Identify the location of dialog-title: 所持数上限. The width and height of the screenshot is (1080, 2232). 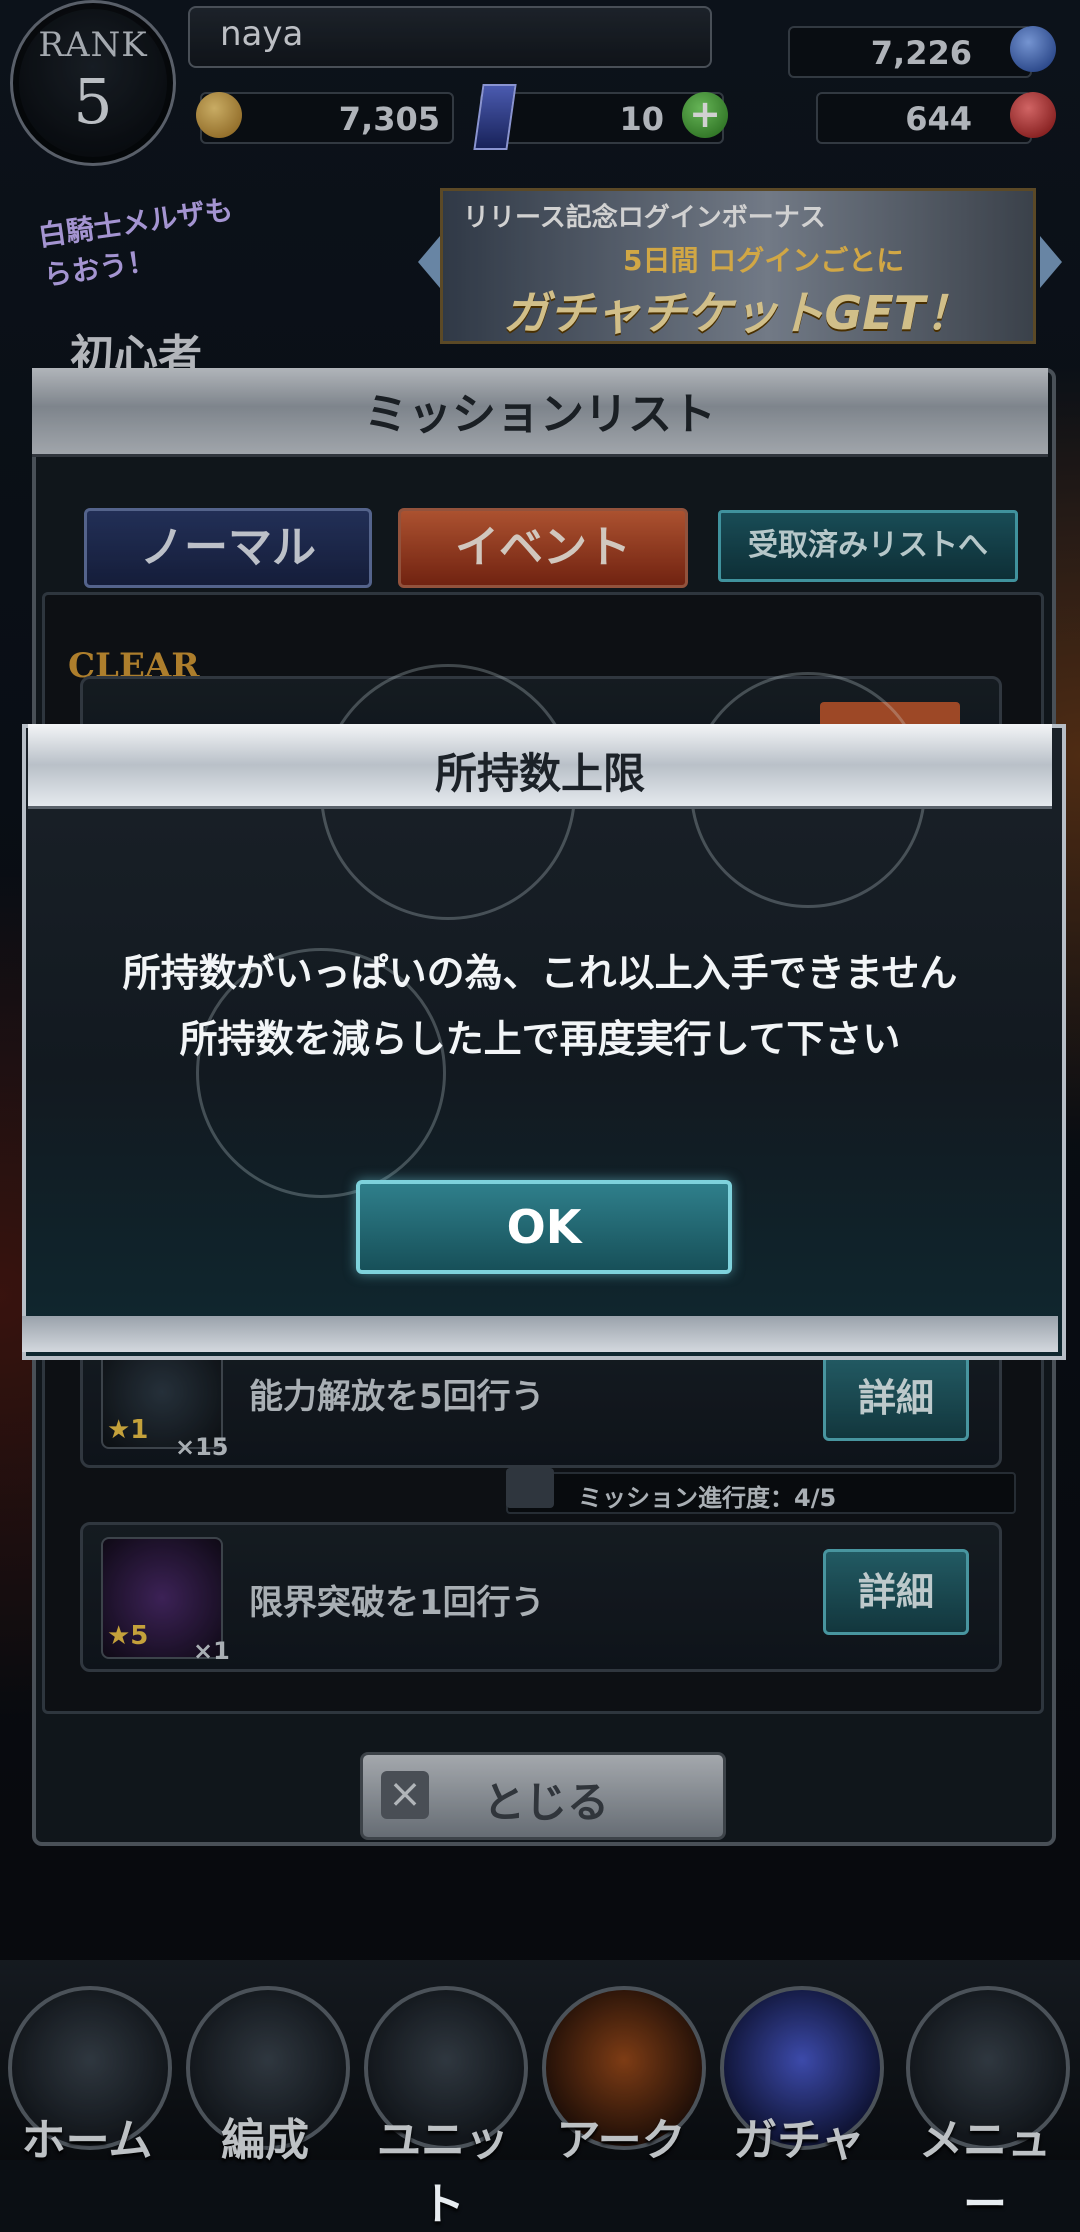
(539, 773).